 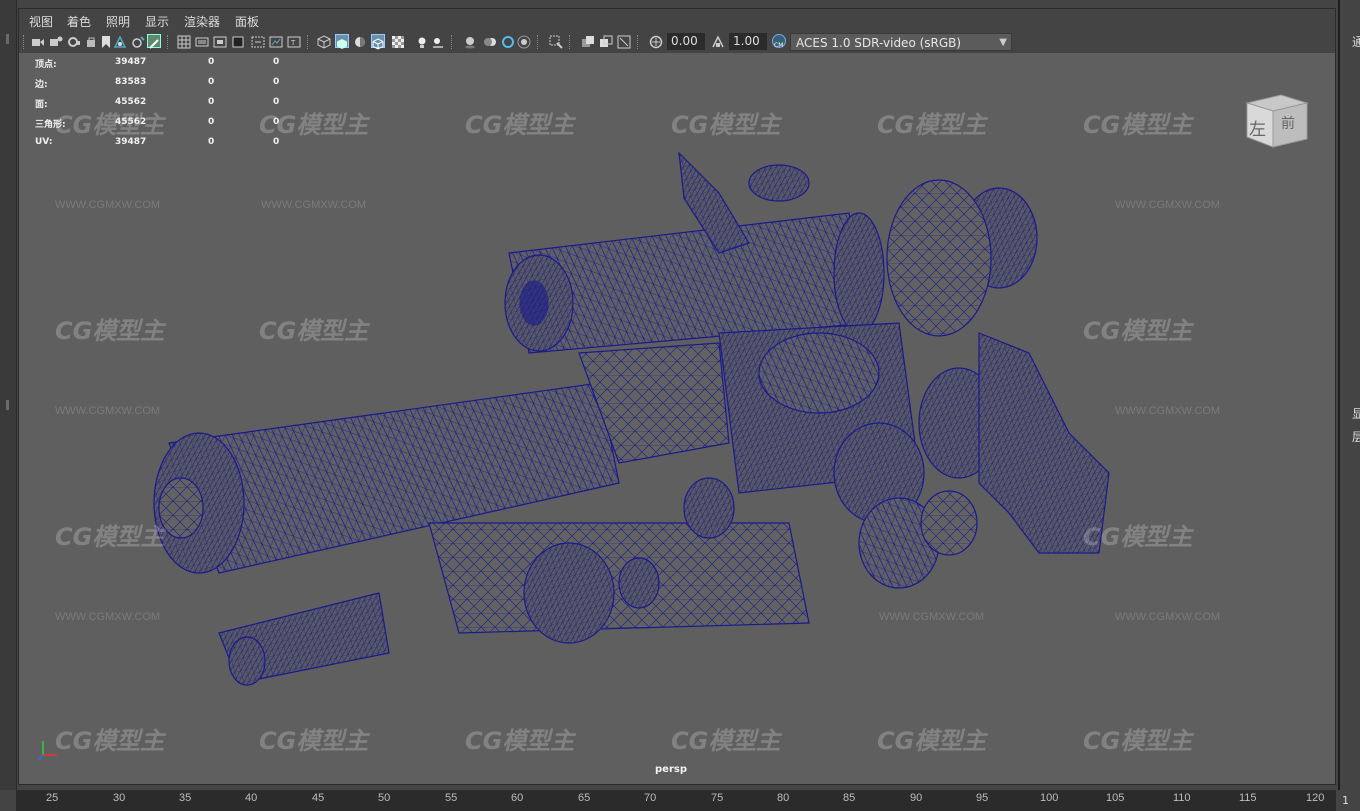 I want to click on isolate-select-icon, so click(x=556, y=41).